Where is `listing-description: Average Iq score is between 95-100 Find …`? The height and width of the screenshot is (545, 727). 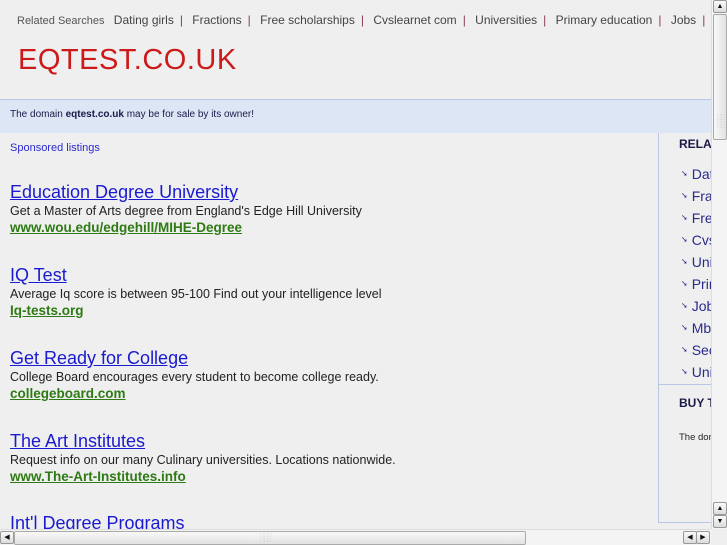 listing-description: Average Iq score is between 95-100 Find … is located at coordinates (196, 294).